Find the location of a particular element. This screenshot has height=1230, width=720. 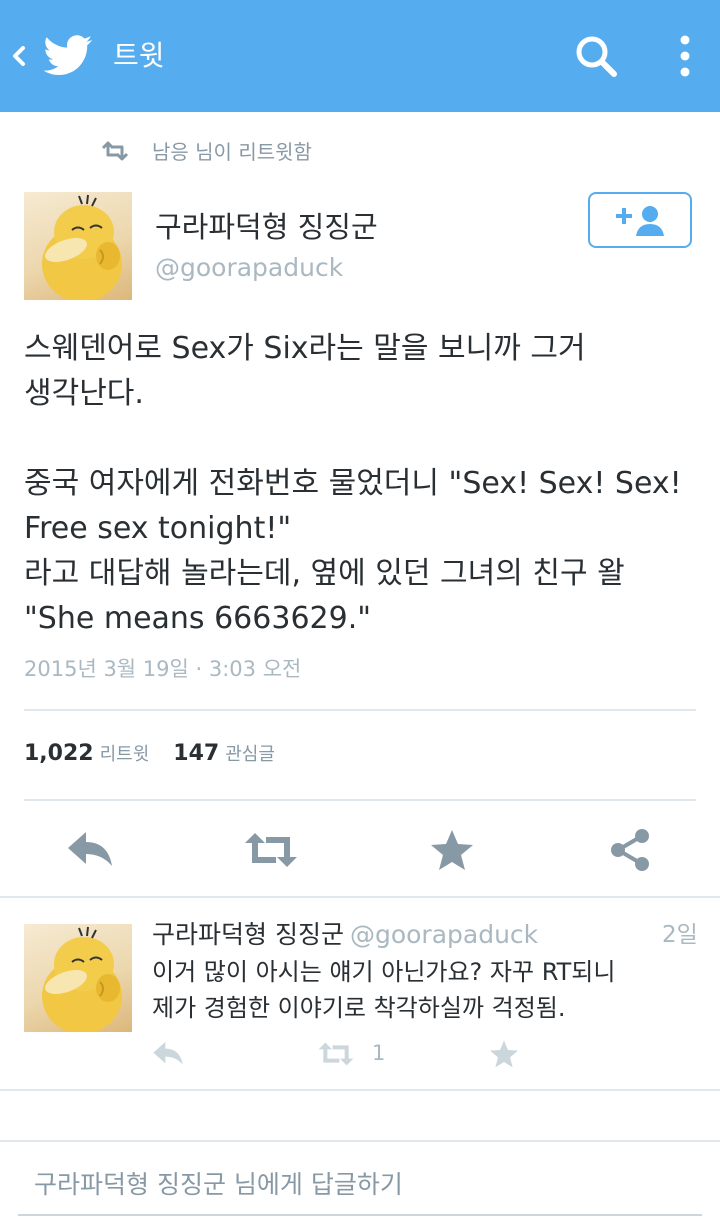

add-user-icon is located at coordinates (640, 221).